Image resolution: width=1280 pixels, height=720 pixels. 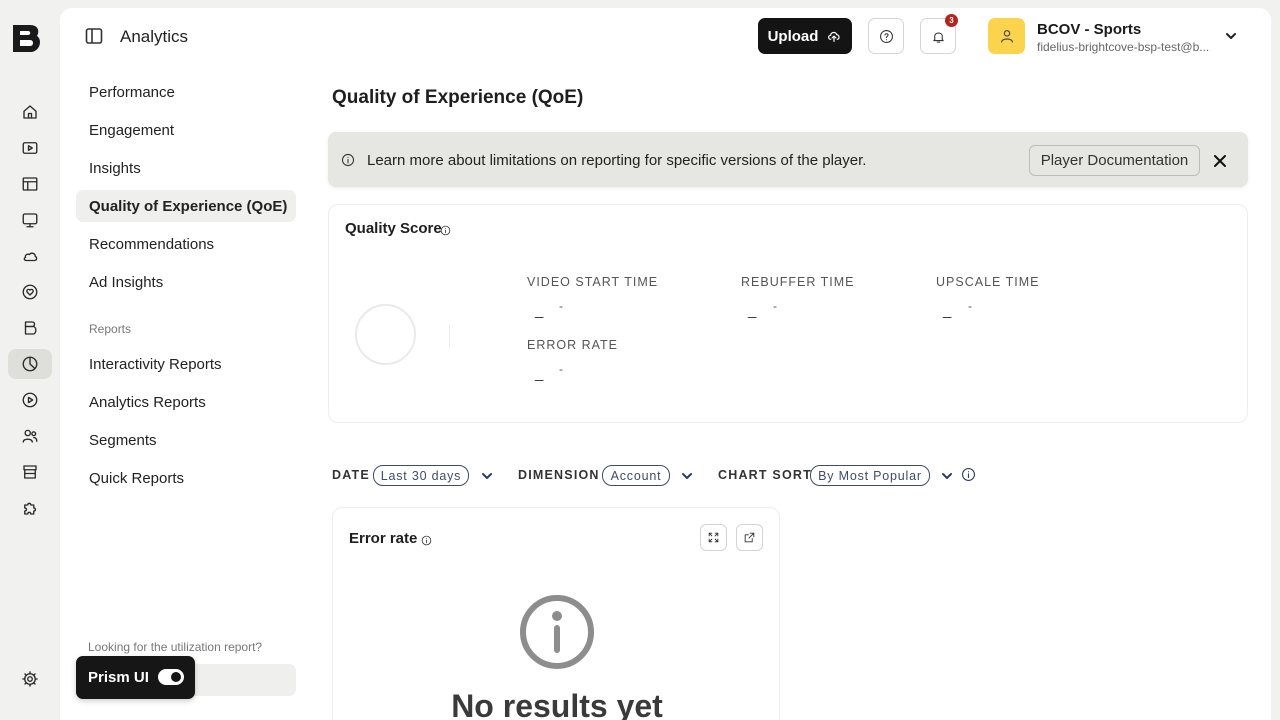 I want to click on close-icon, so click(x=1220, y=160).